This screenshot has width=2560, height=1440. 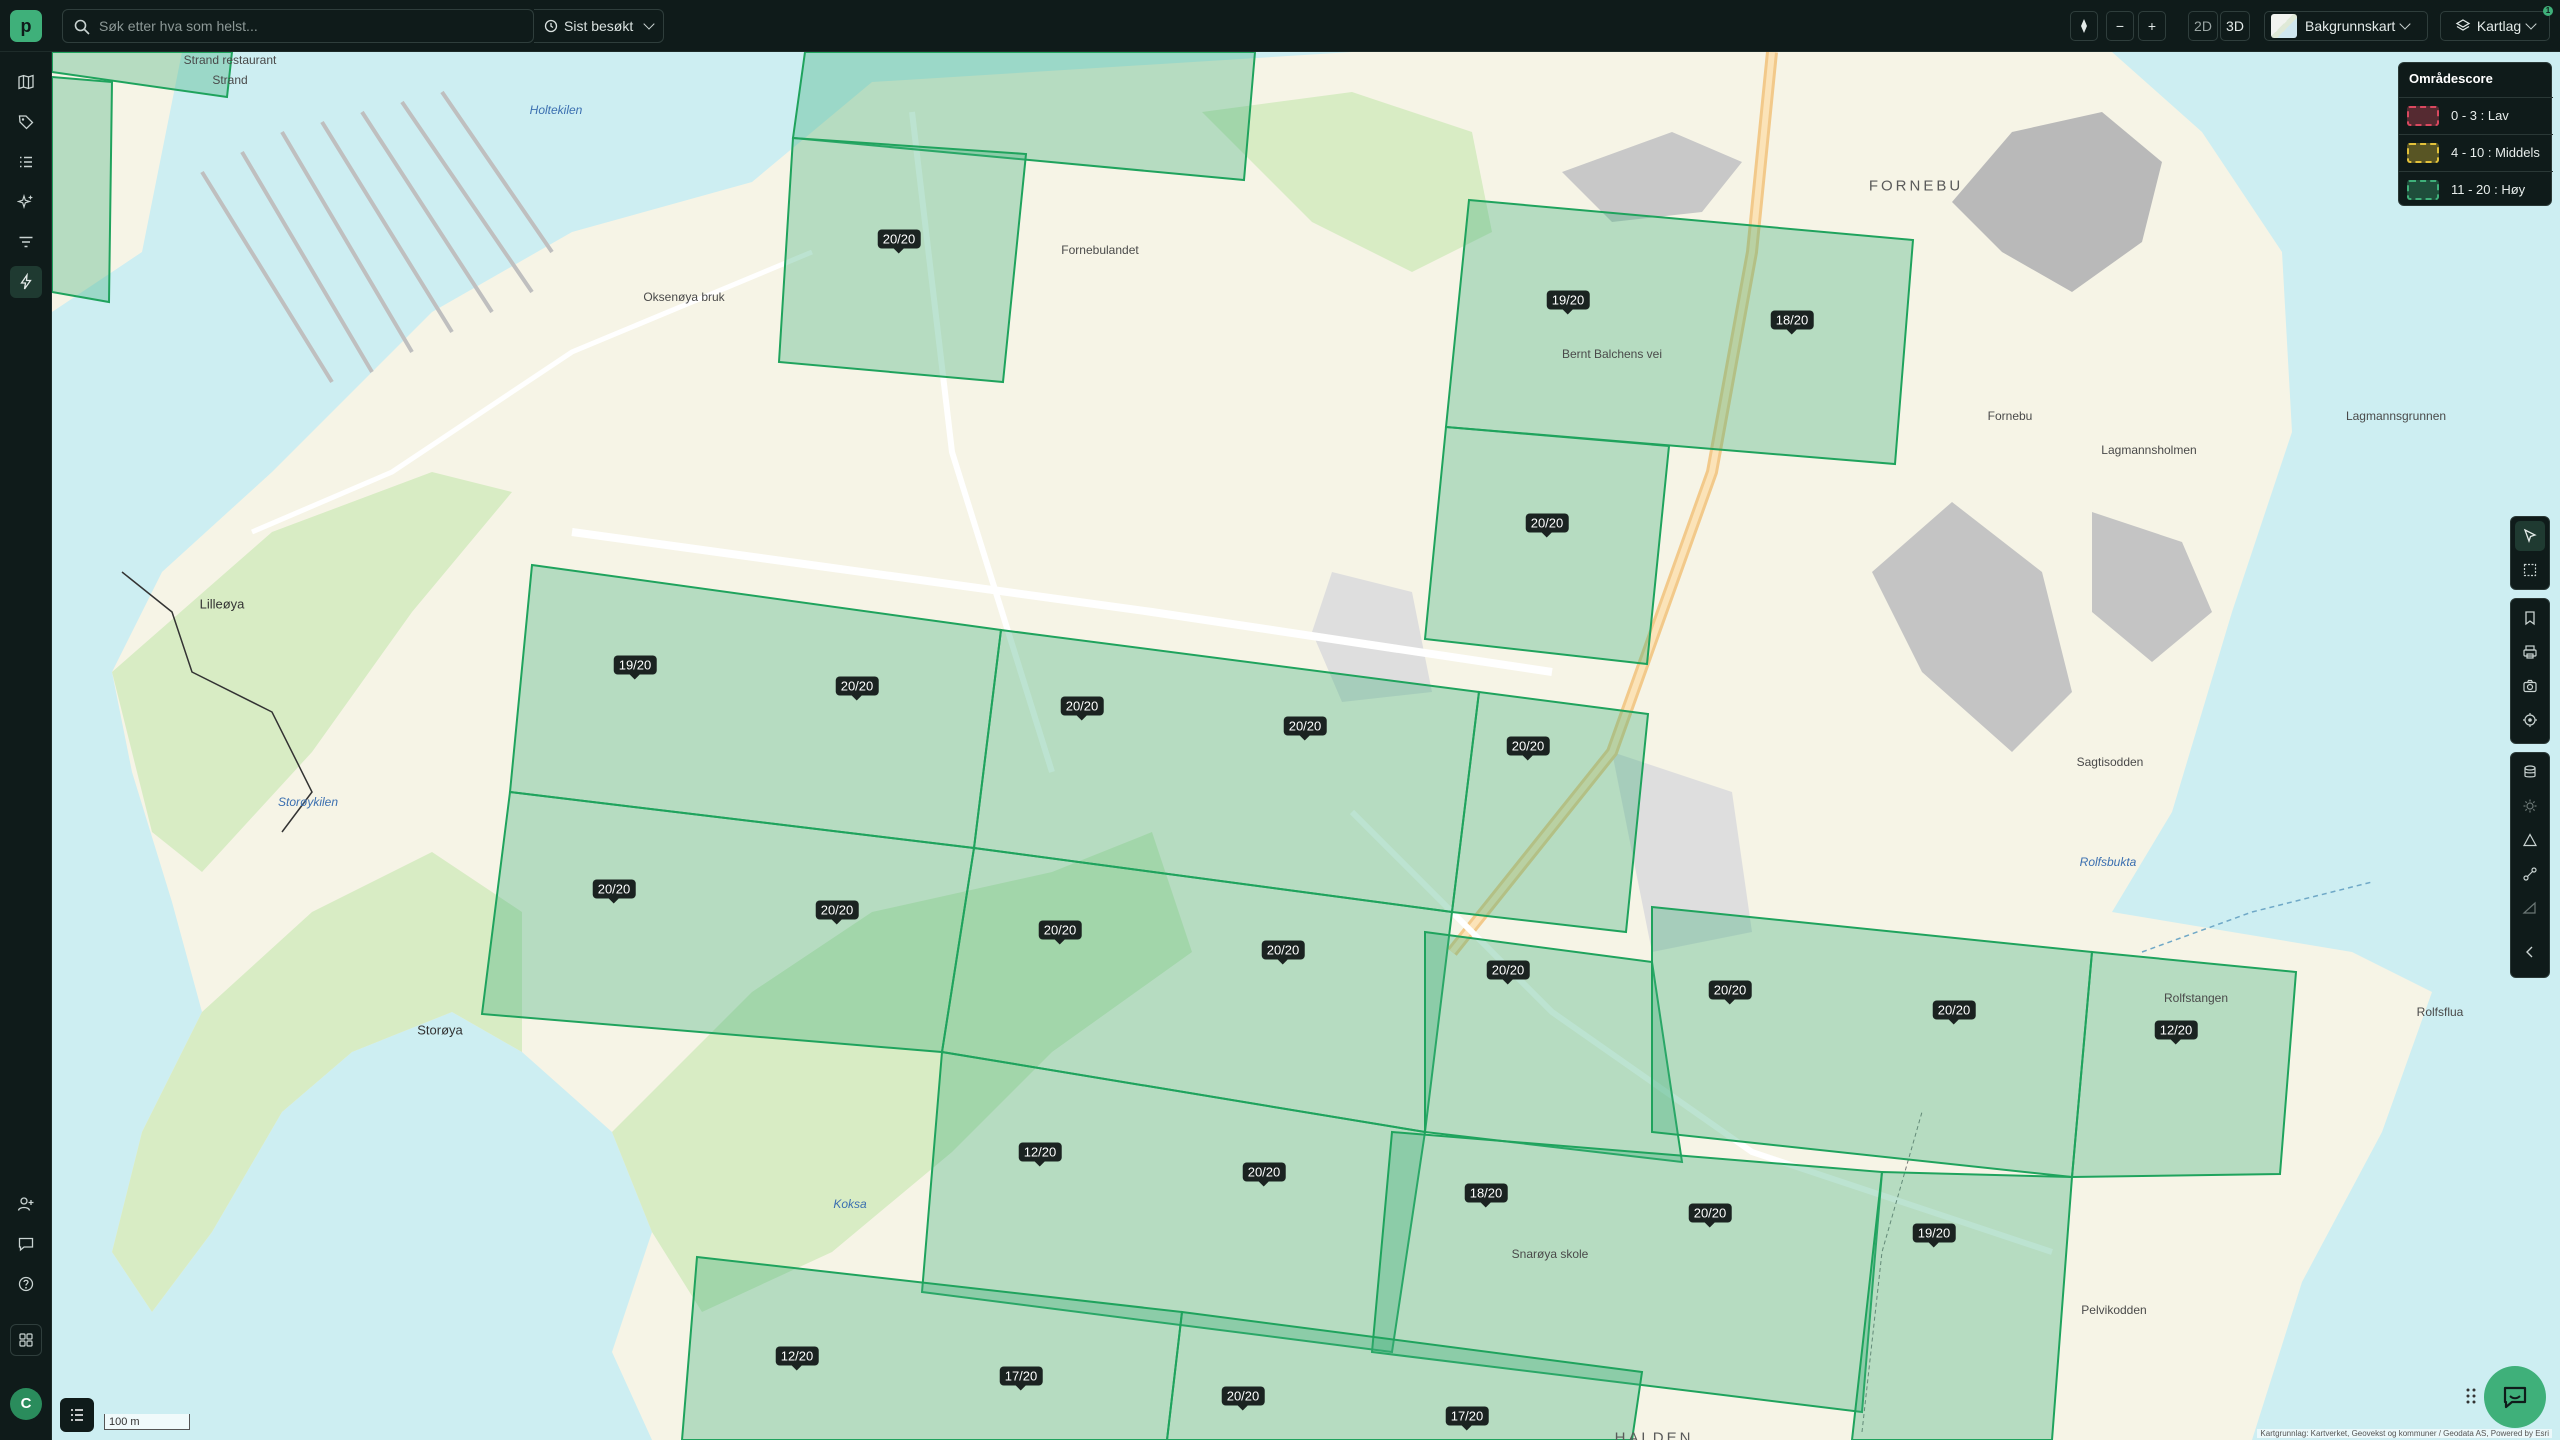 What do you see at coordinates (2203, 26) in the screenshot?
I see `view-2d-button: 2D` at bounding box center [2203, 26].